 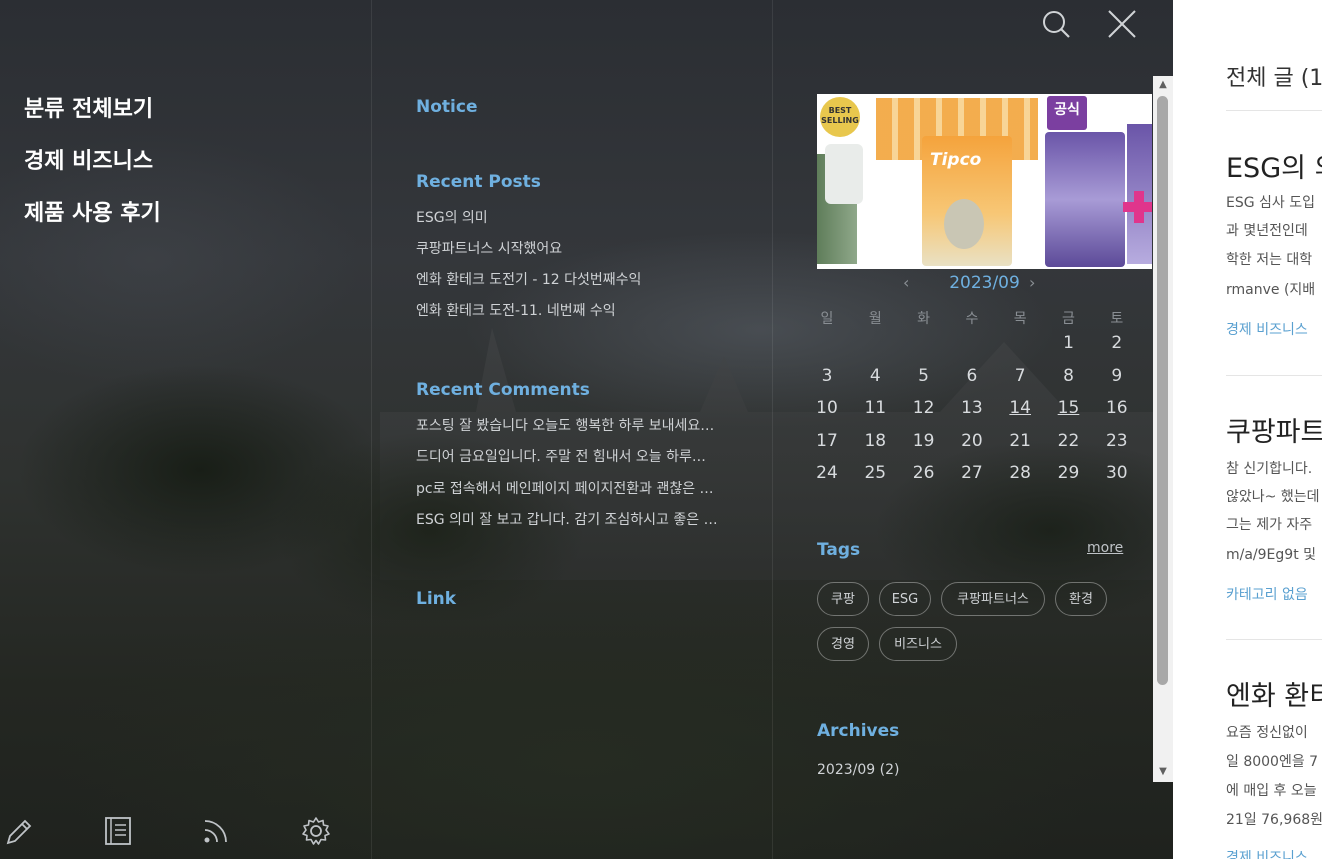 What do you see at coordinates (503, 390) in the screenshot?
I see `recent-comments-title: Recent Comments` at bounding box center [503, 390].